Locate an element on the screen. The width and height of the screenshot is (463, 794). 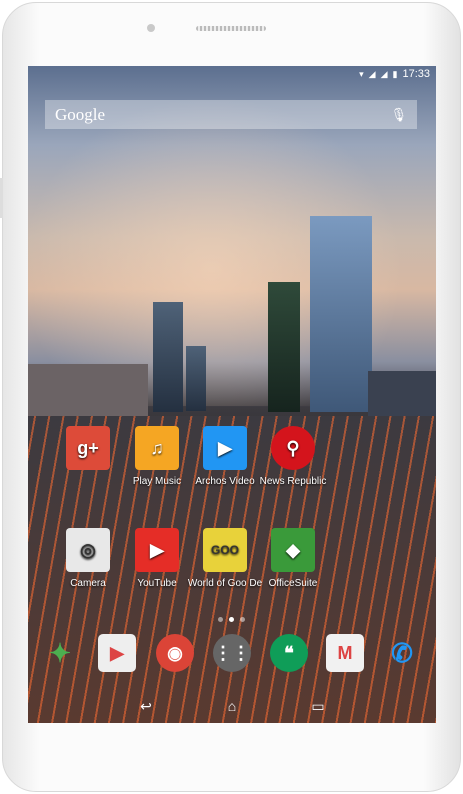
app-drawer-icon: ⋮⋮ is located at coordinates (232, 653).